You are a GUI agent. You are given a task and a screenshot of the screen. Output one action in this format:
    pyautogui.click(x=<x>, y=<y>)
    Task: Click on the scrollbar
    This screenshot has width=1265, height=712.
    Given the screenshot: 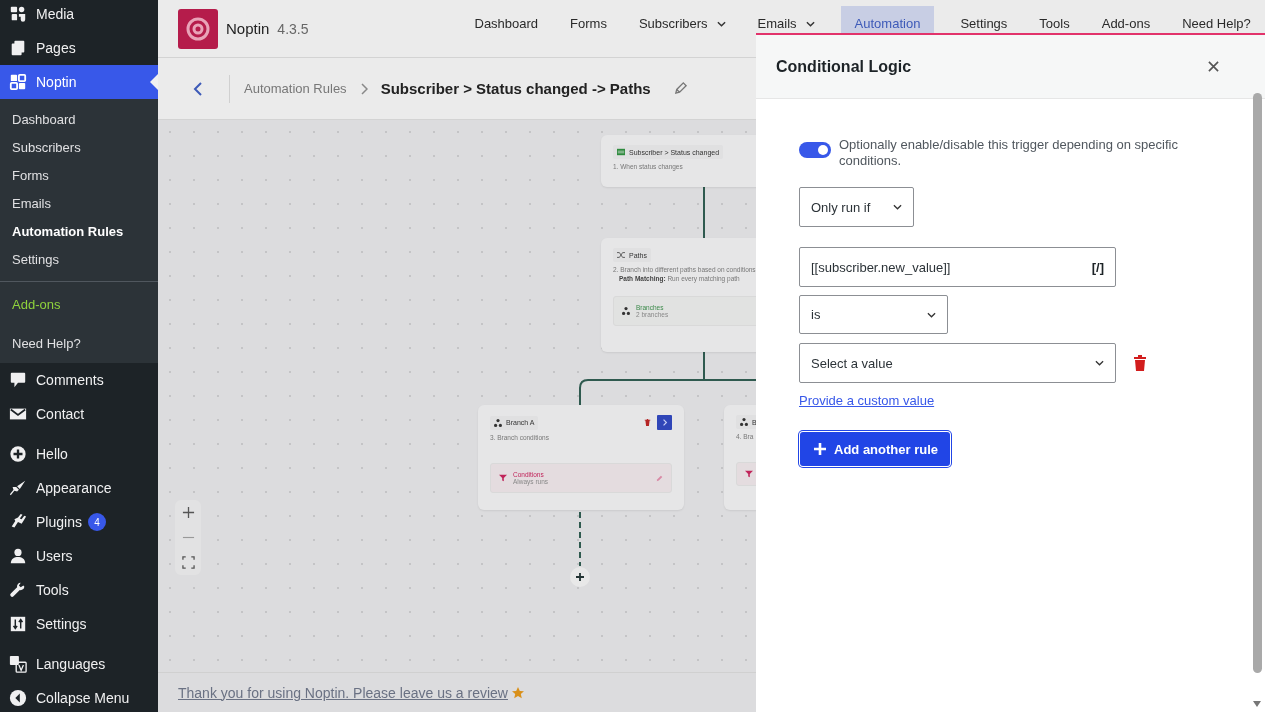 What is the action you would take?
    pyautogui.click(x=1257, y=383)
    